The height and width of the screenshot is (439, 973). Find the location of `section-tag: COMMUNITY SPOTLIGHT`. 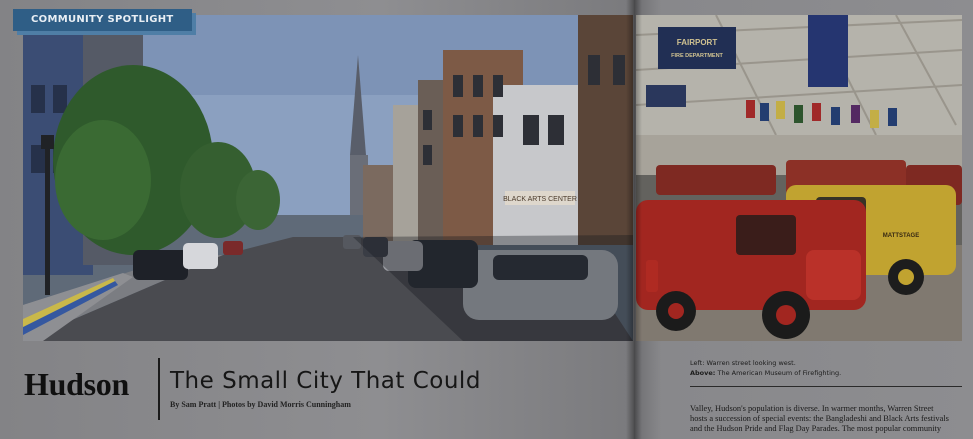

section-tag: COMMUNITY SPOTLIGHT is located at coordinates (102, 20).